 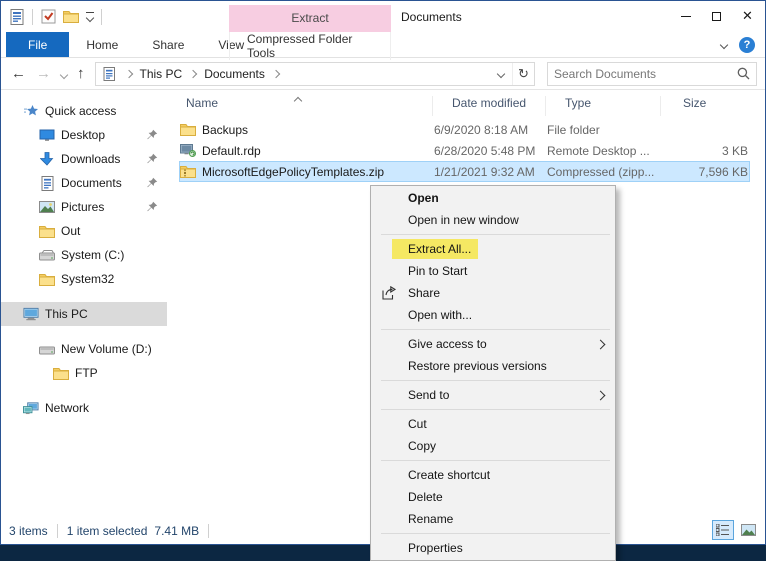 I want to click on search-box, so click(x=652, y=73).